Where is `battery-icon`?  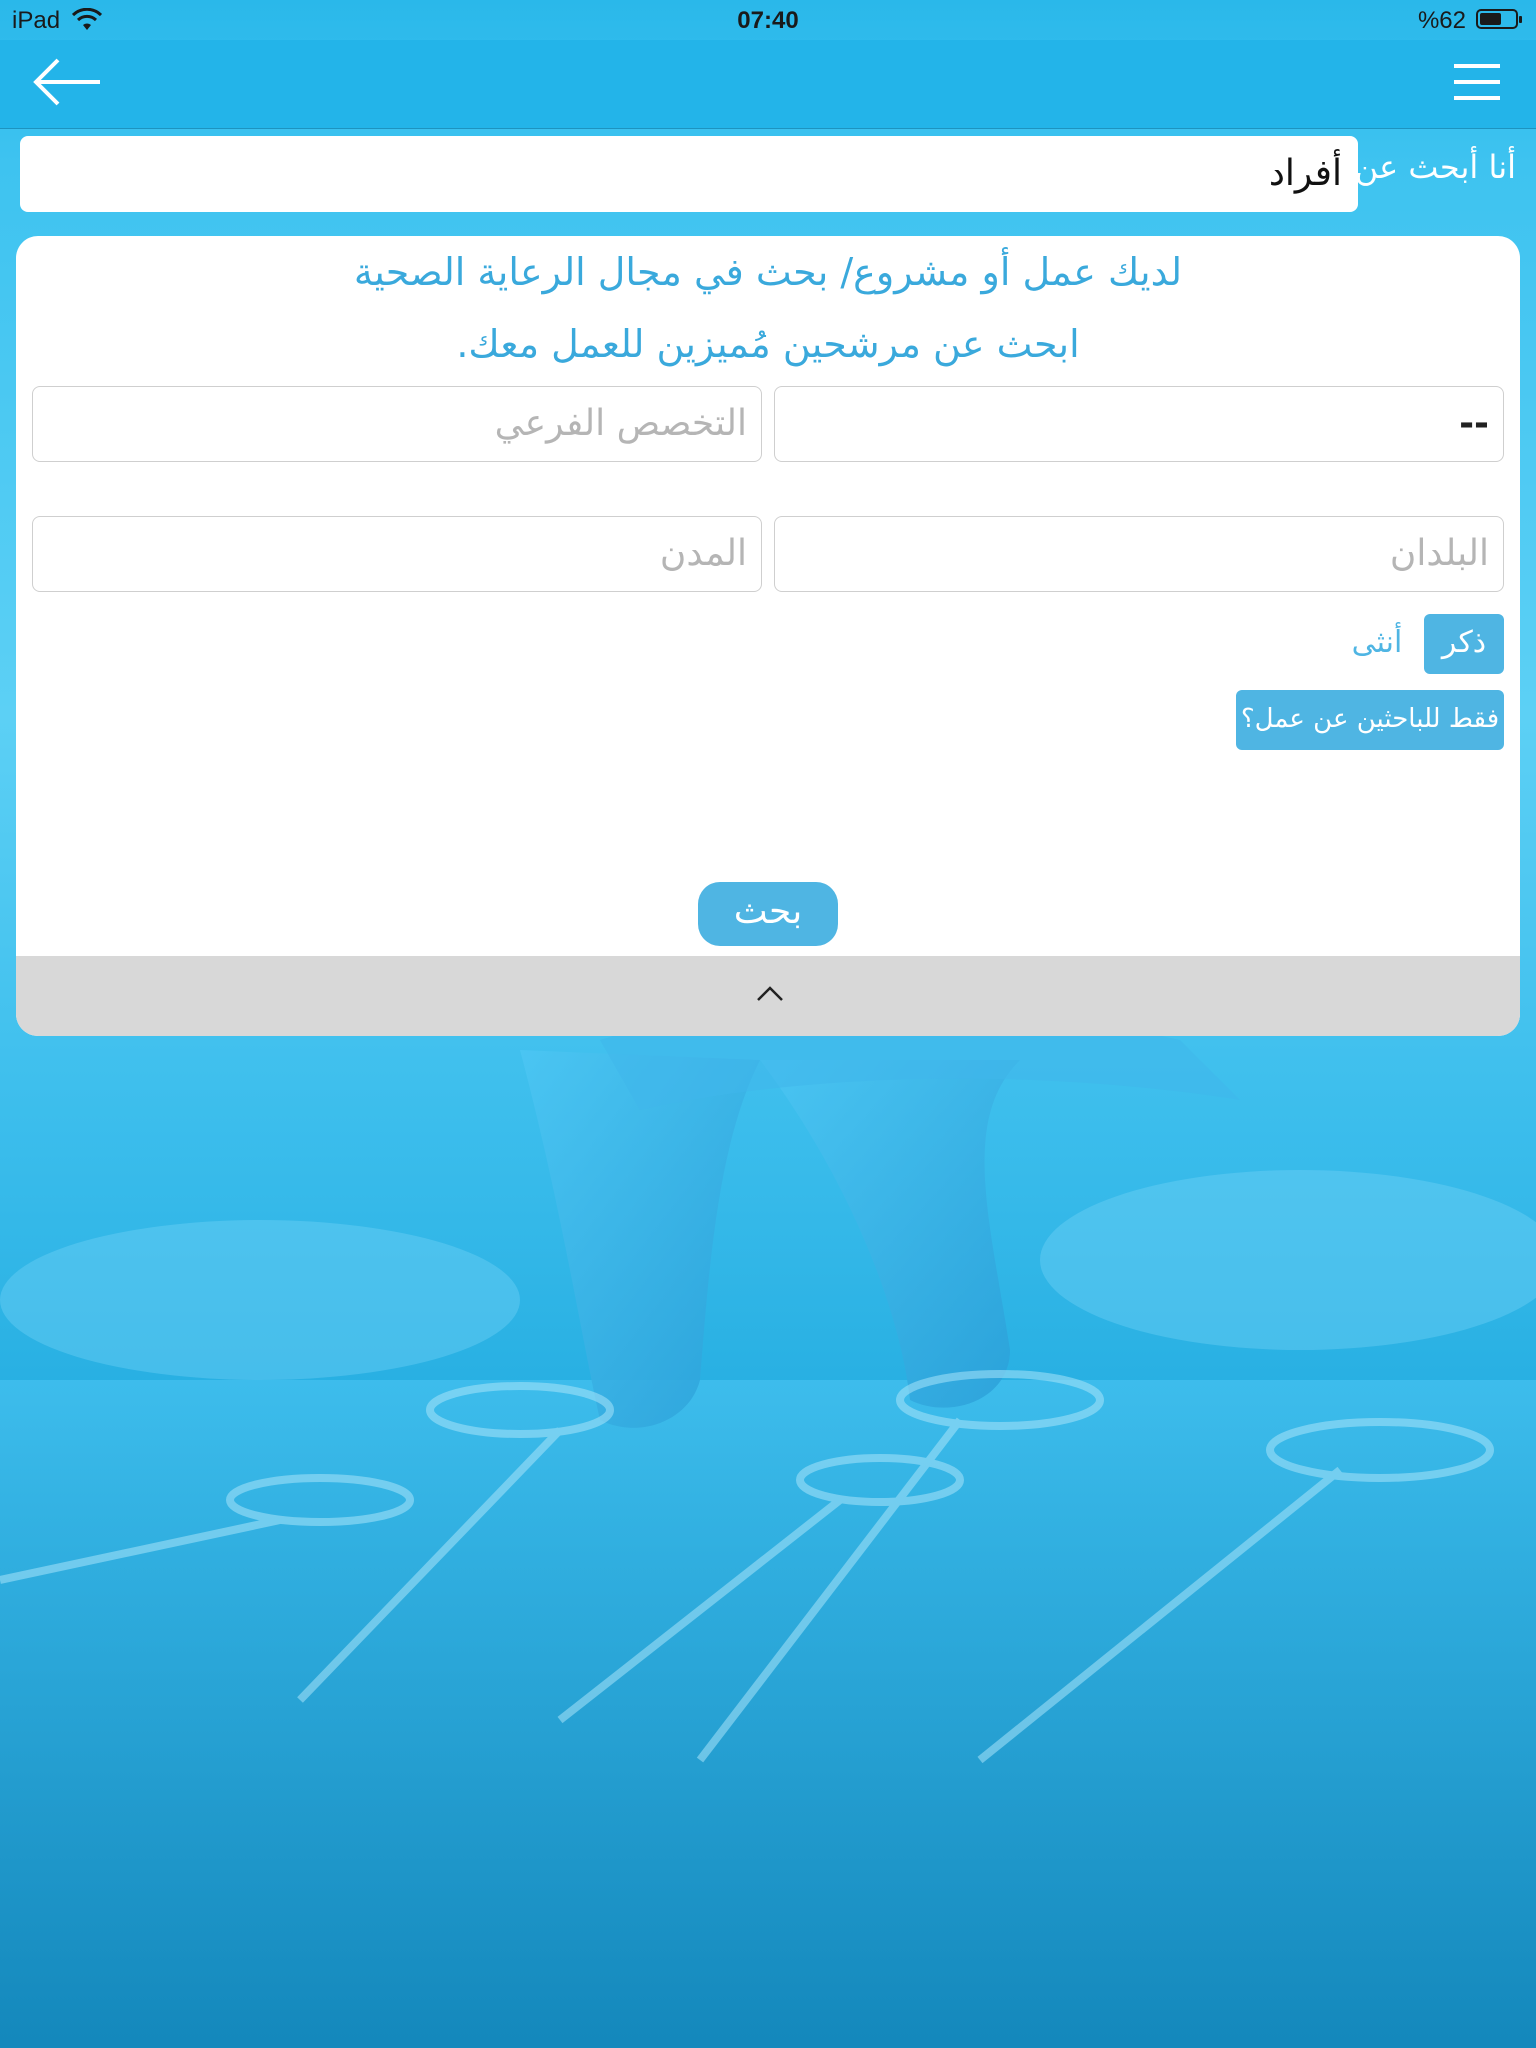
battery-icon is located at coordinates (1499, 19).